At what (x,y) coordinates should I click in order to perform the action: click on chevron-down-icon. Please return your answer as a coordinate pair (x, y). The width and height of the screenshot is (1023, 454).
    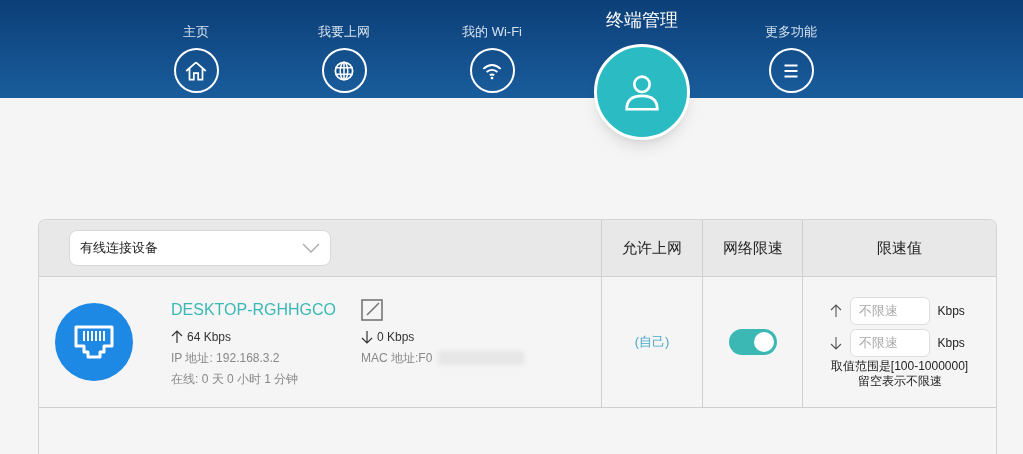
    Looking at the image, I should click on (311, 248).